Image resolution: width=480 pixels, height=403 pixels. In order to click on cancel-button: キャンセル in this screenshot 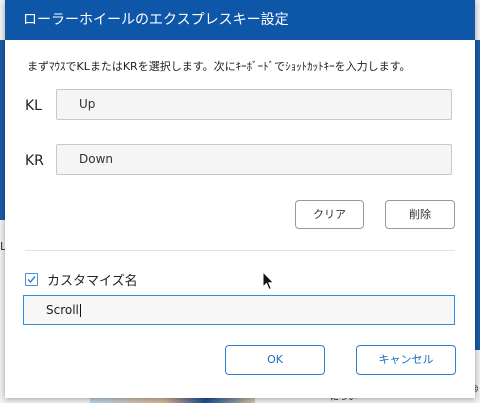, I will do `click(406, 360)`.